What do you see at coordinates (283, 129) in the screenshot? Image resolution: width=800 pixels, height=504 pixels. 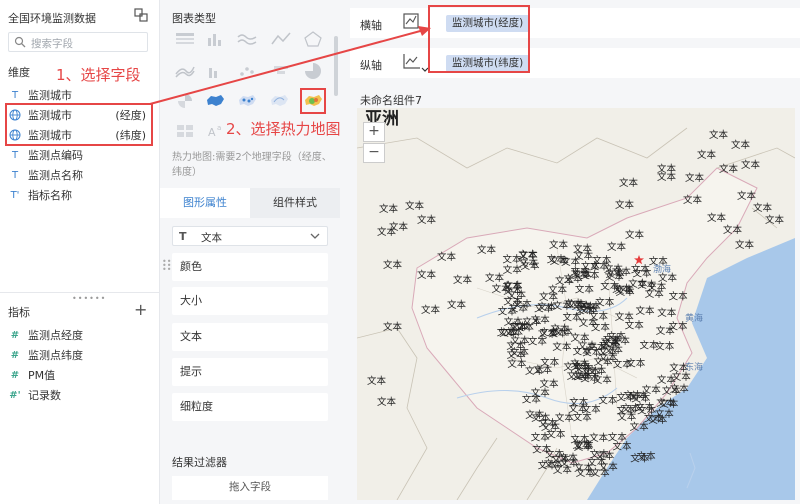 I see `annotation-step2: 2、选择热力地图` at bounding box center [283, 129].